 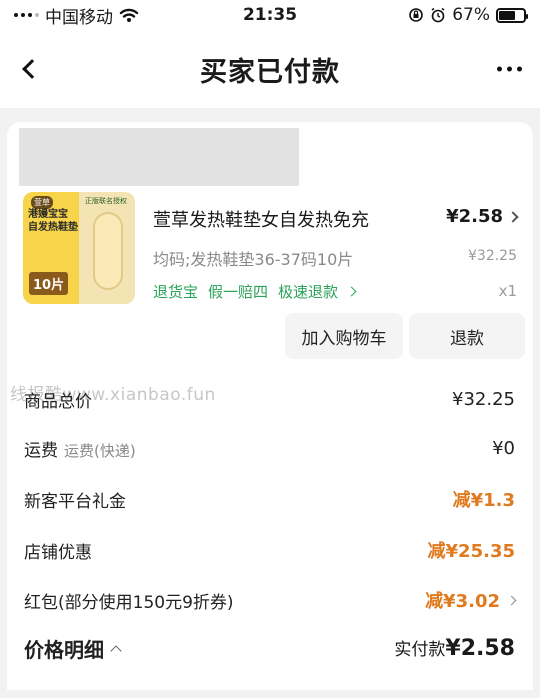 What do you see at coordinates (416, 15) in the screenshot?
I see `orientation-lock-icon` at bounding box center [416, 15].